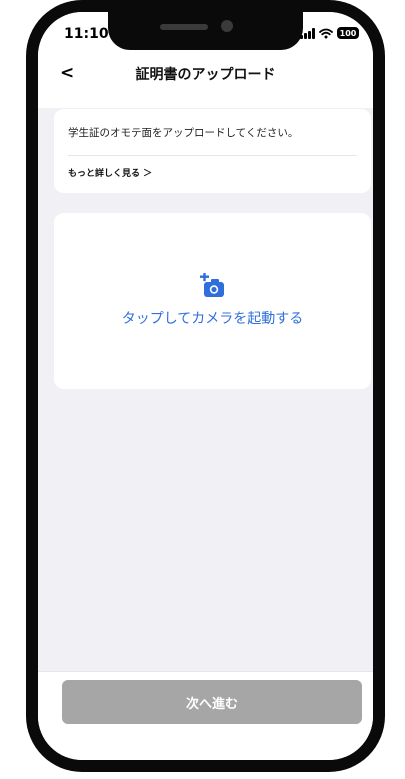 The image size is (405, 779). I want to click on signal-icon, so click(307, 33).